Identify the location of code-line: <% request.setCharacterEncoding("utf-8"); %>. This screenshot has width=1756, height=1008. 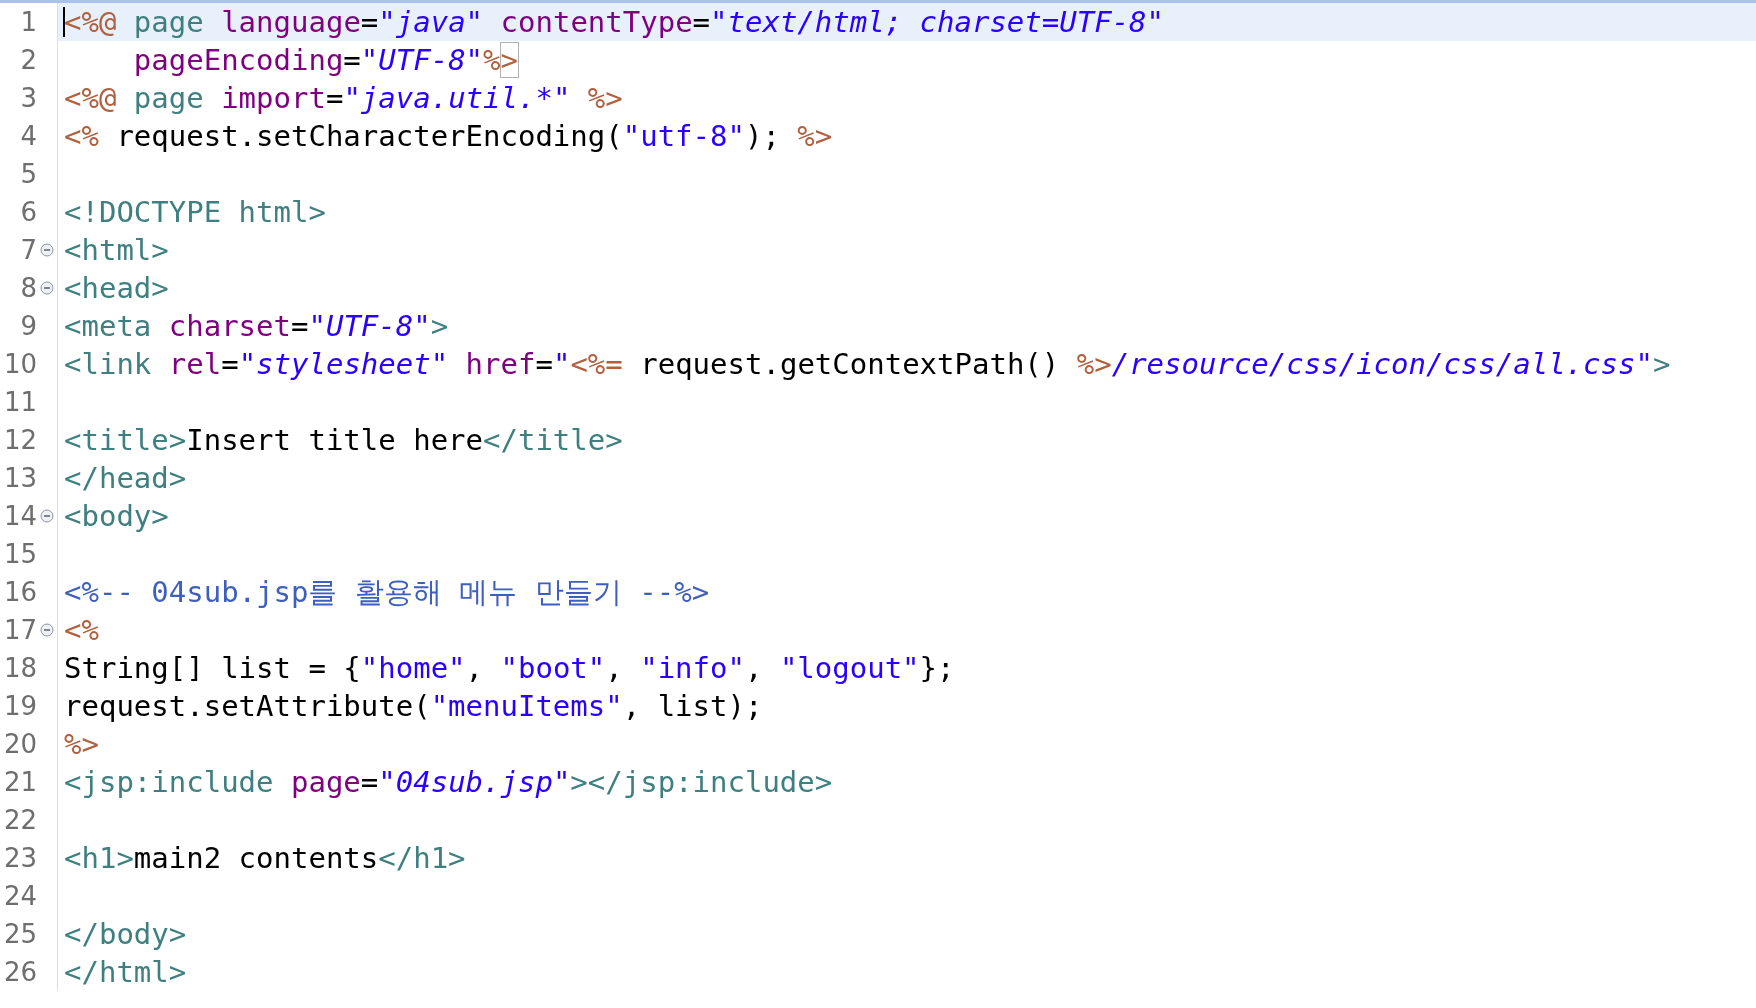
(448, 136).